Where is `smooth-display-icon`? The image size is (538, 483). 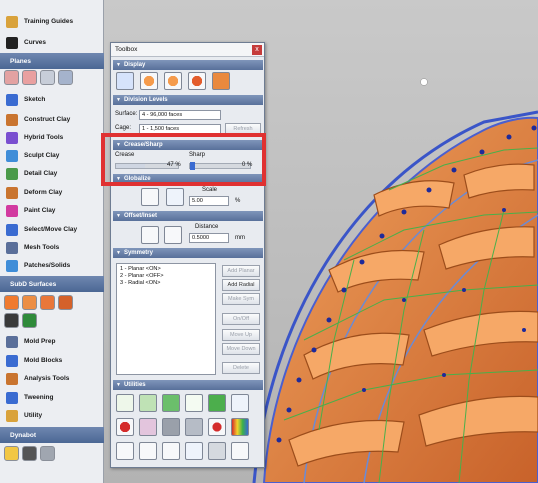 smooth-display-icon is located at coordinates (149, 81).